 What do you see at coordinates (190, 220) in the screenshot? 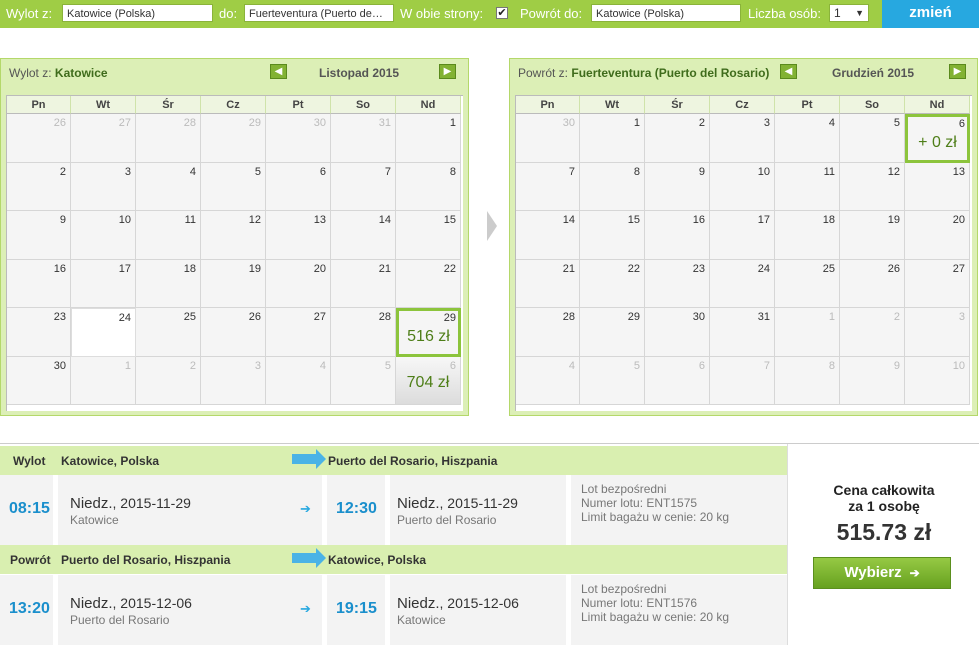
I see `day-number: 11` at bounding box center [190, 220].